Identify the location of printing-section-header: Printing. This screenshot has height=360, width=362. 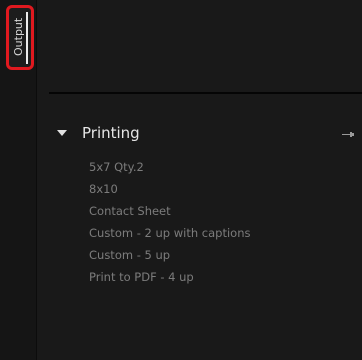
(199, 134).